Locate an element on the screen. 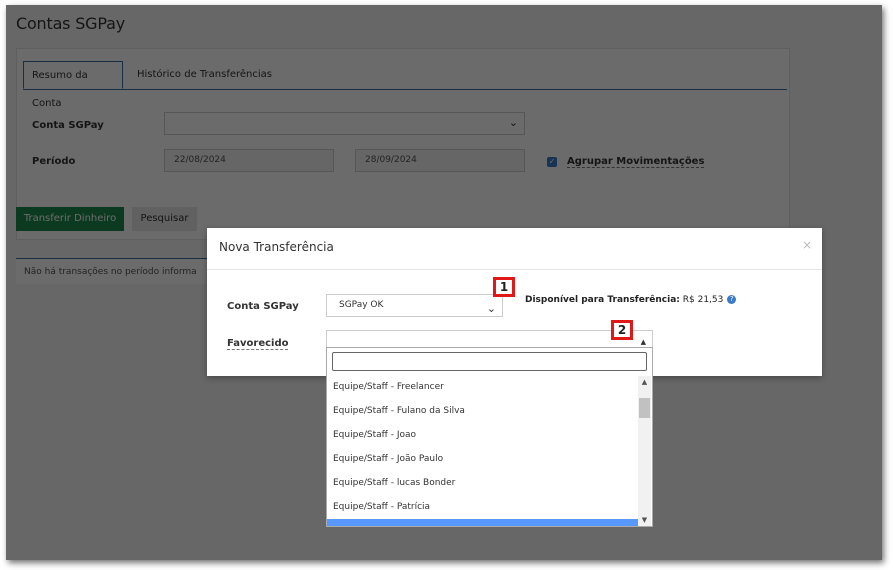 The image size is (893, 570). scroll-up-icon: ▲ is located at coordinates (644, 382).